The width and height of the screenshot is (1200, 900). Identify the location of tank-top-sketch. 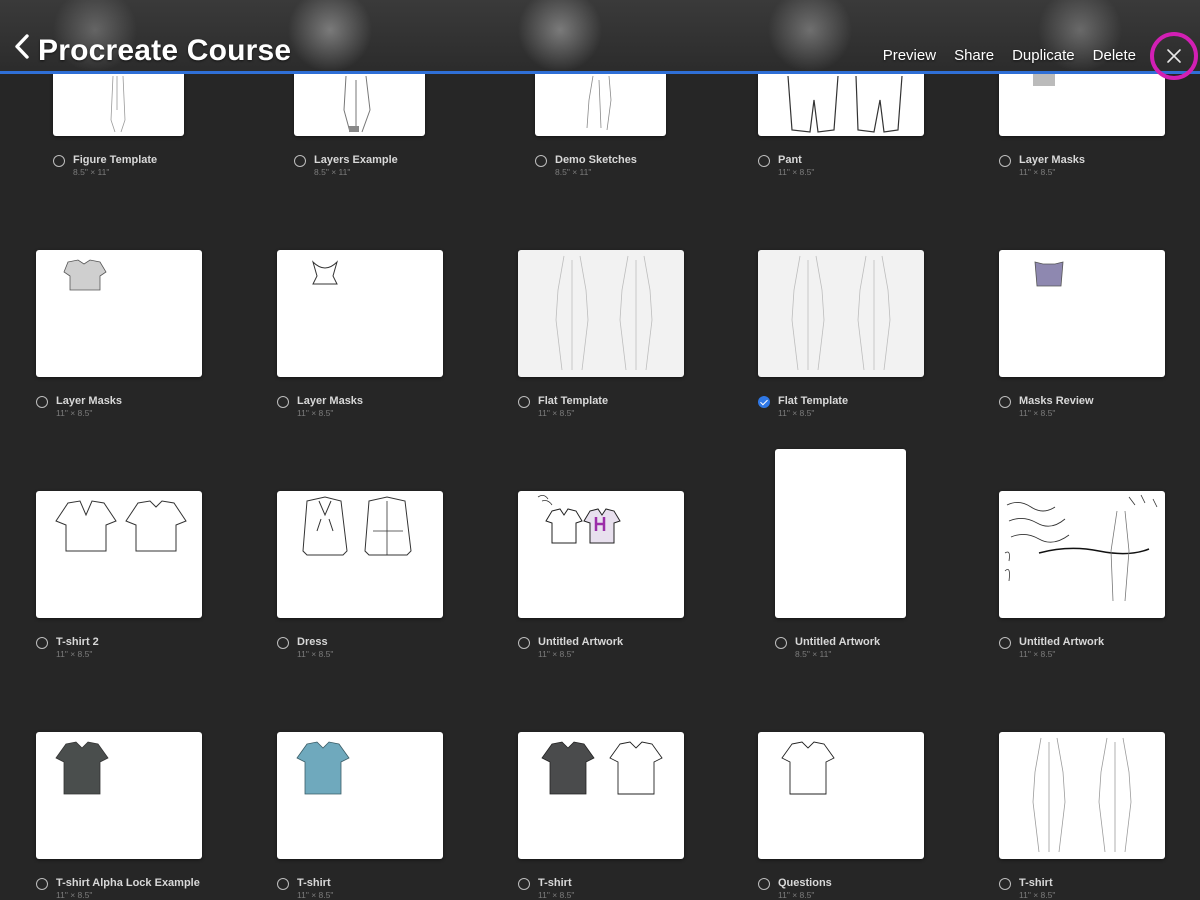
(1049, 274).